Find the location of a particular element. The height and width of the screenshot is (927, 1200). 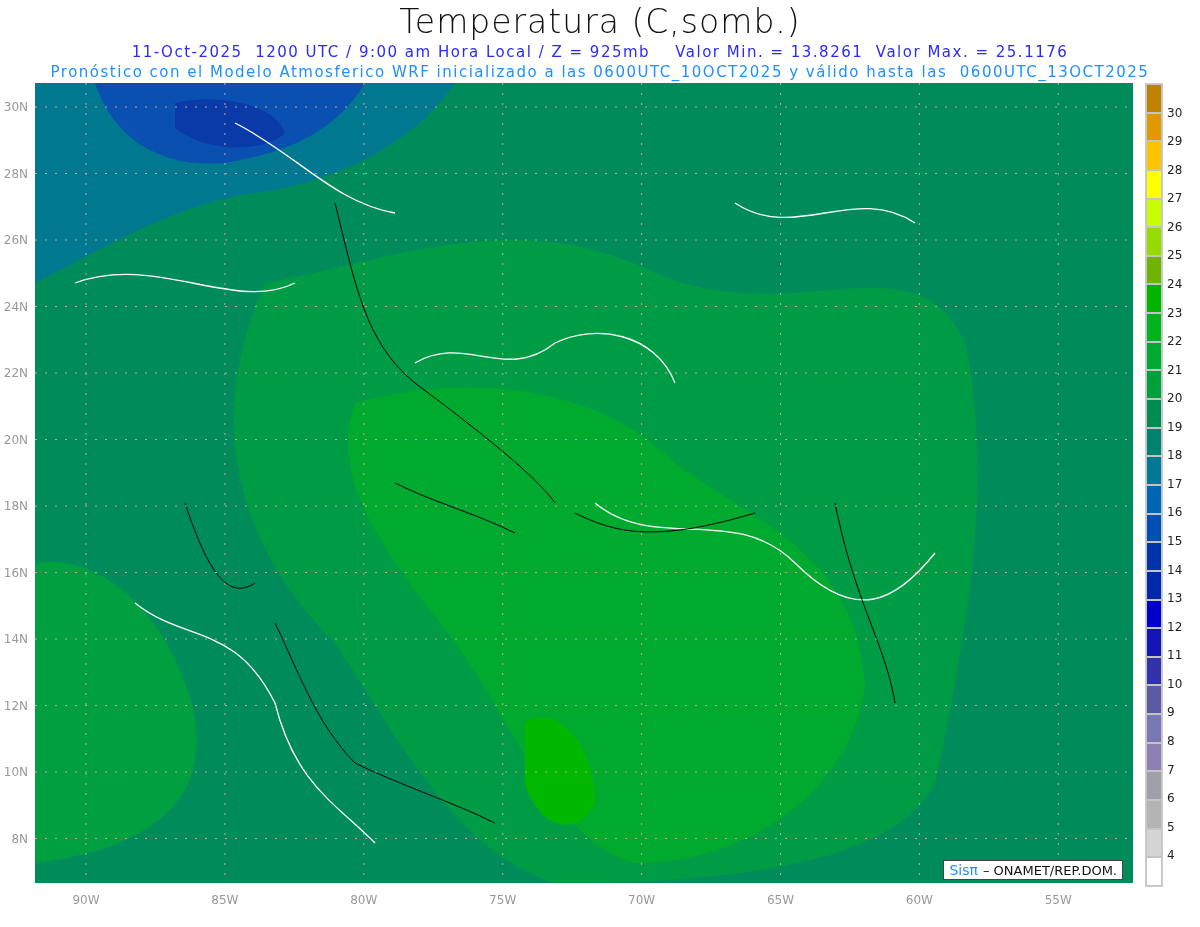

scale-label: 30 is located at coordinates (1175, 113).